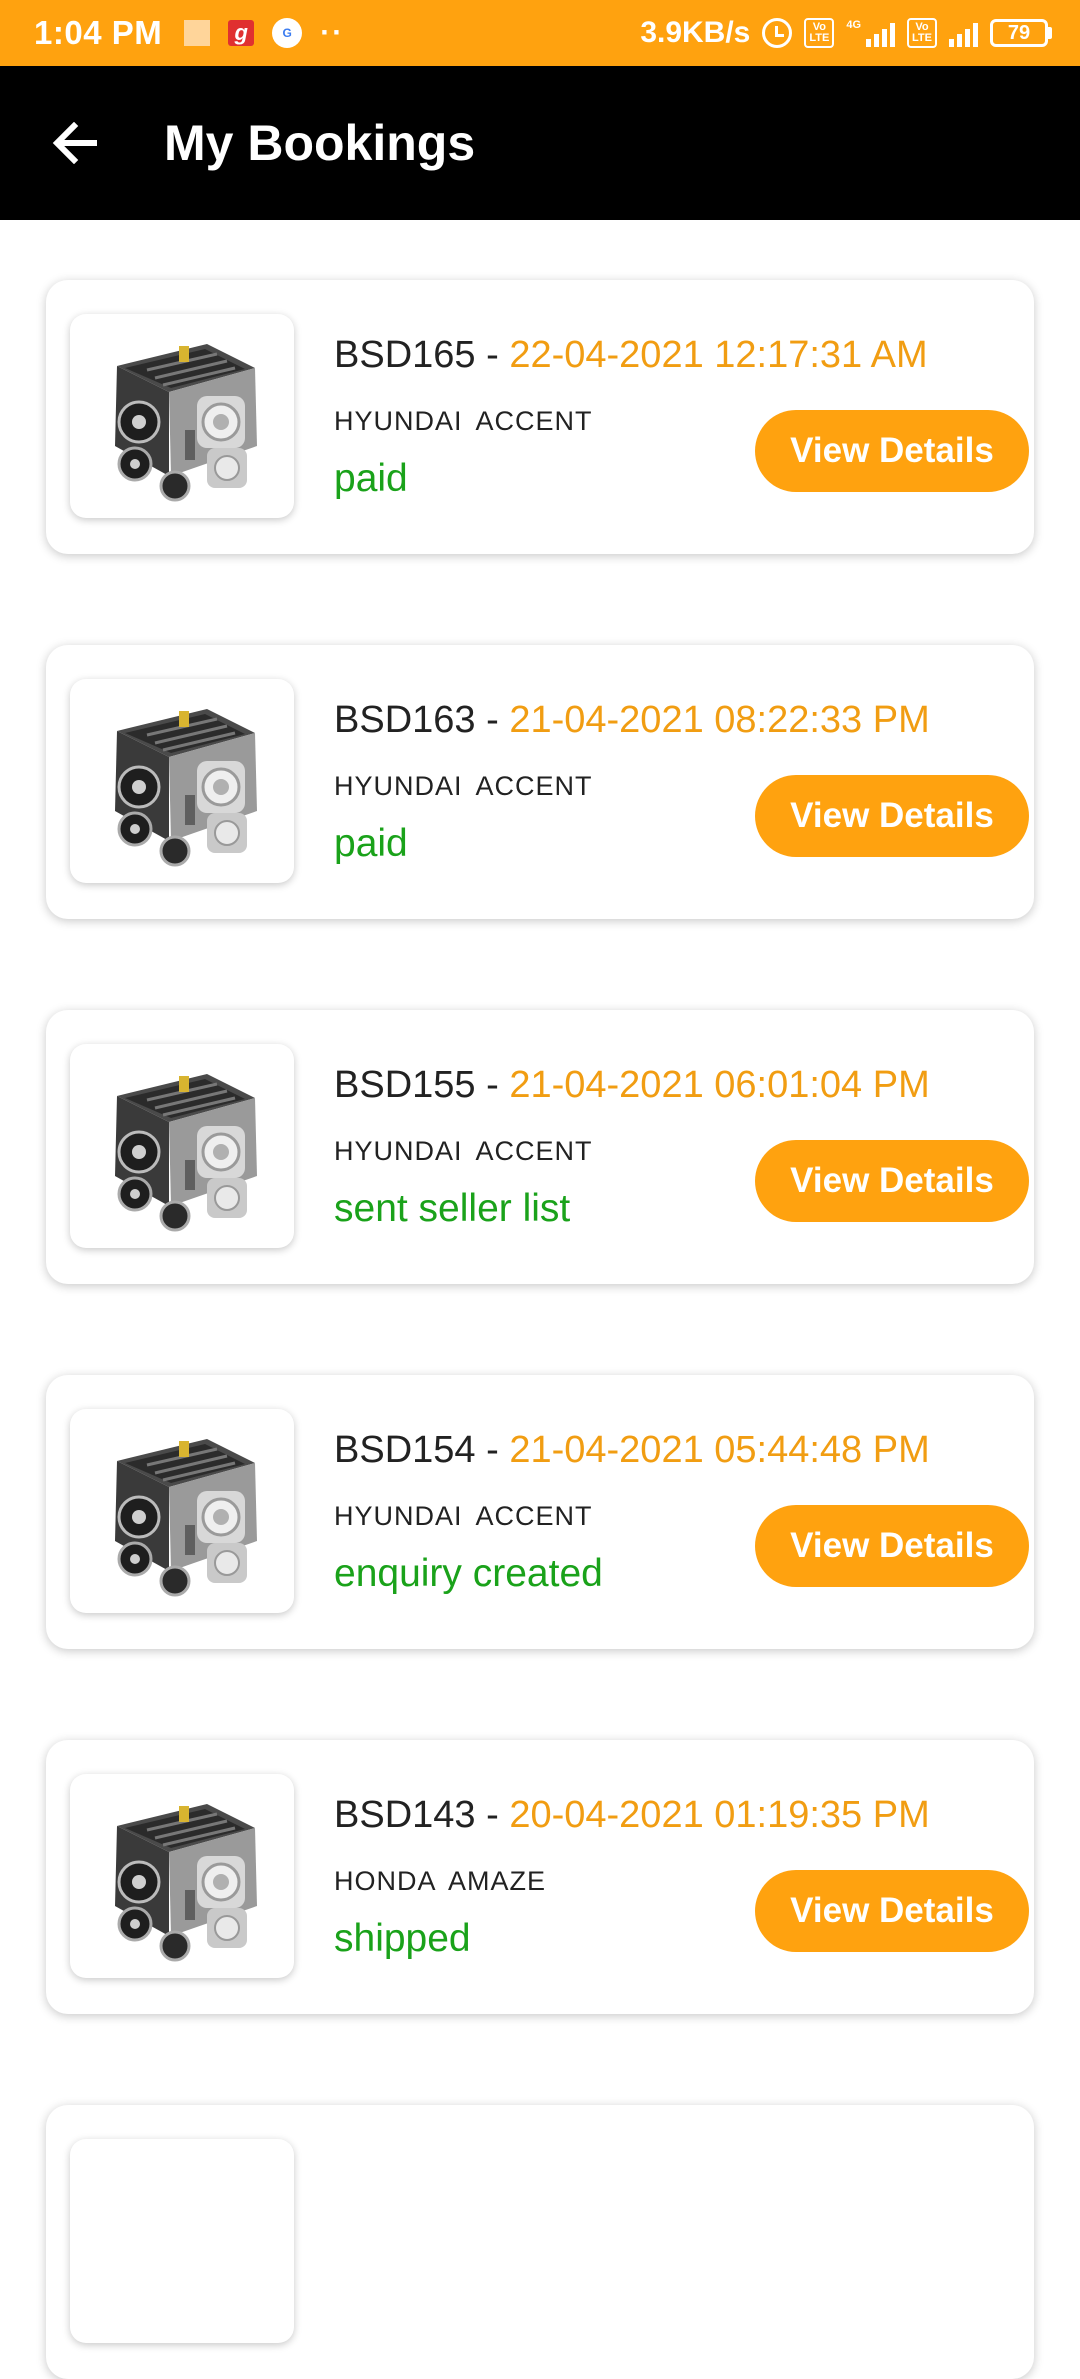 The image size is (1080, 2379). What do you see at coordinates (540, 2242) in the screenshot?
I see `booking-card-partial` at bounding box center [540, 2242].